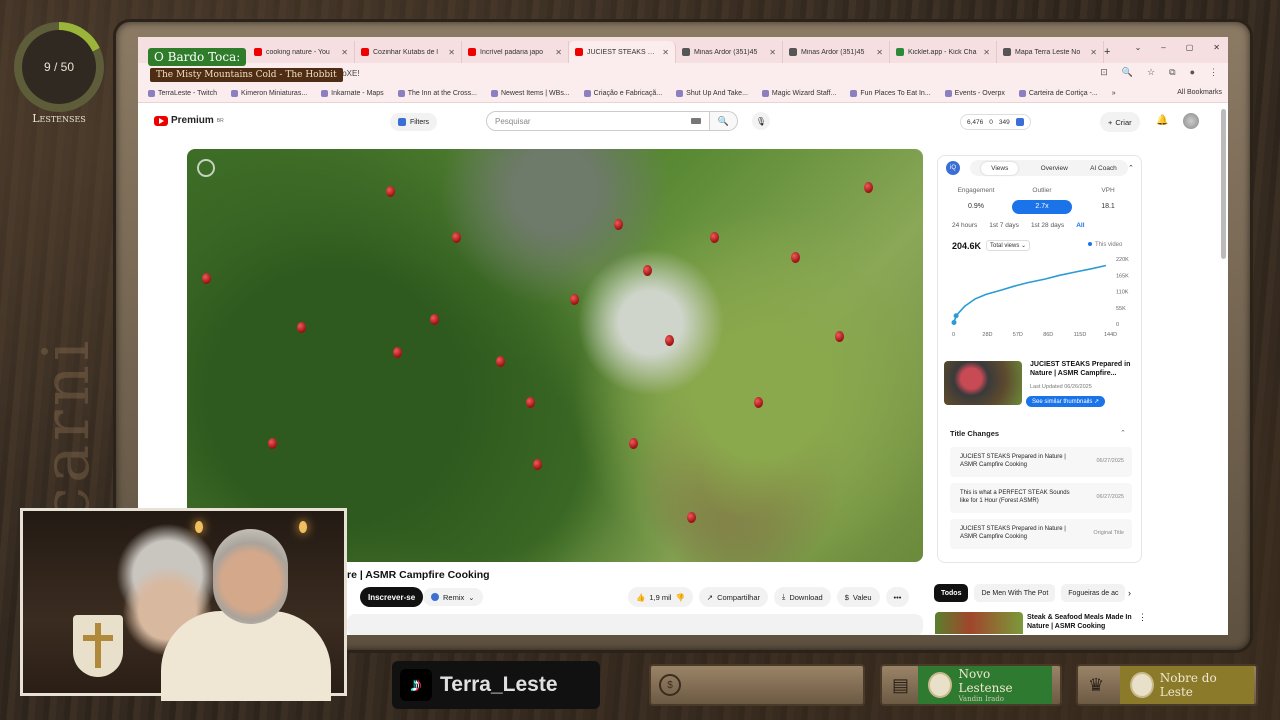 This screenshot has height=720, width=1280. Describe the element at coordinates (515, 52) in the screenshot. I see `browser-tab: Incrível padaria japo ✕` at that location.